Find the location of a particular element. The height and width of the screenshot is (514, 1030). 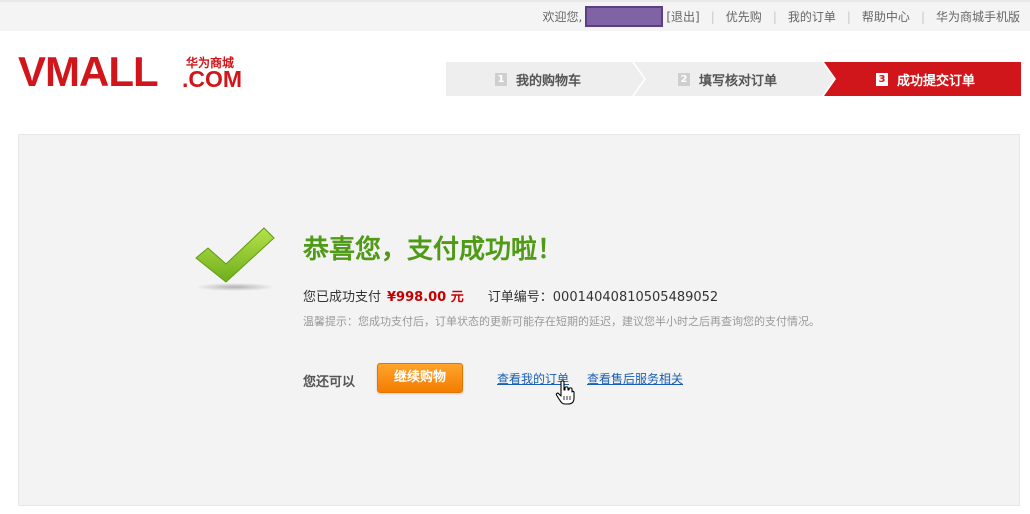

continue-shopping-button: 继续购物 is located at coordinates (420, 378).